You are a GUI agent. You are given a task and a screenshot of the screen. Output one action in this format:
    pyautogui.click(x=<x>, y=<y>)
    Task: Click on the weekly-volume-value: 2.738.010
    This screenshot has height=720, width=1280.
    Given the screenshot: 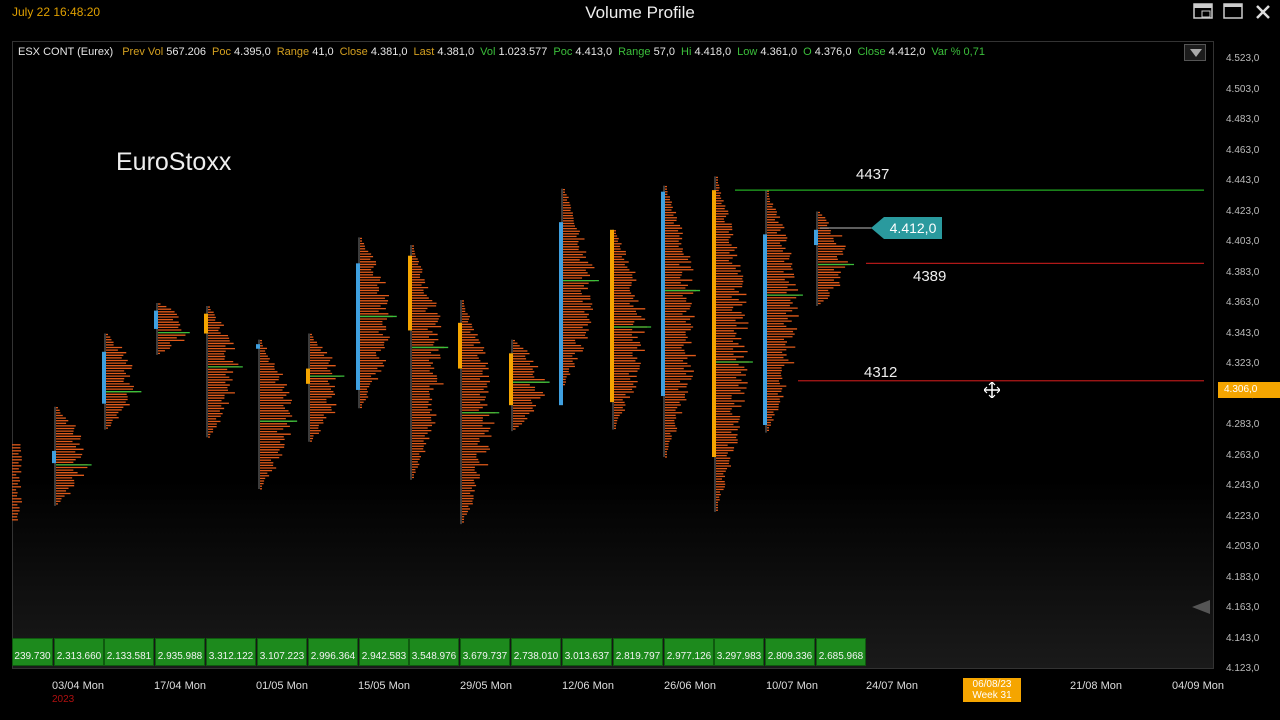 What is the action you would take?
    pyautogui.click(x=536, y=656)
    